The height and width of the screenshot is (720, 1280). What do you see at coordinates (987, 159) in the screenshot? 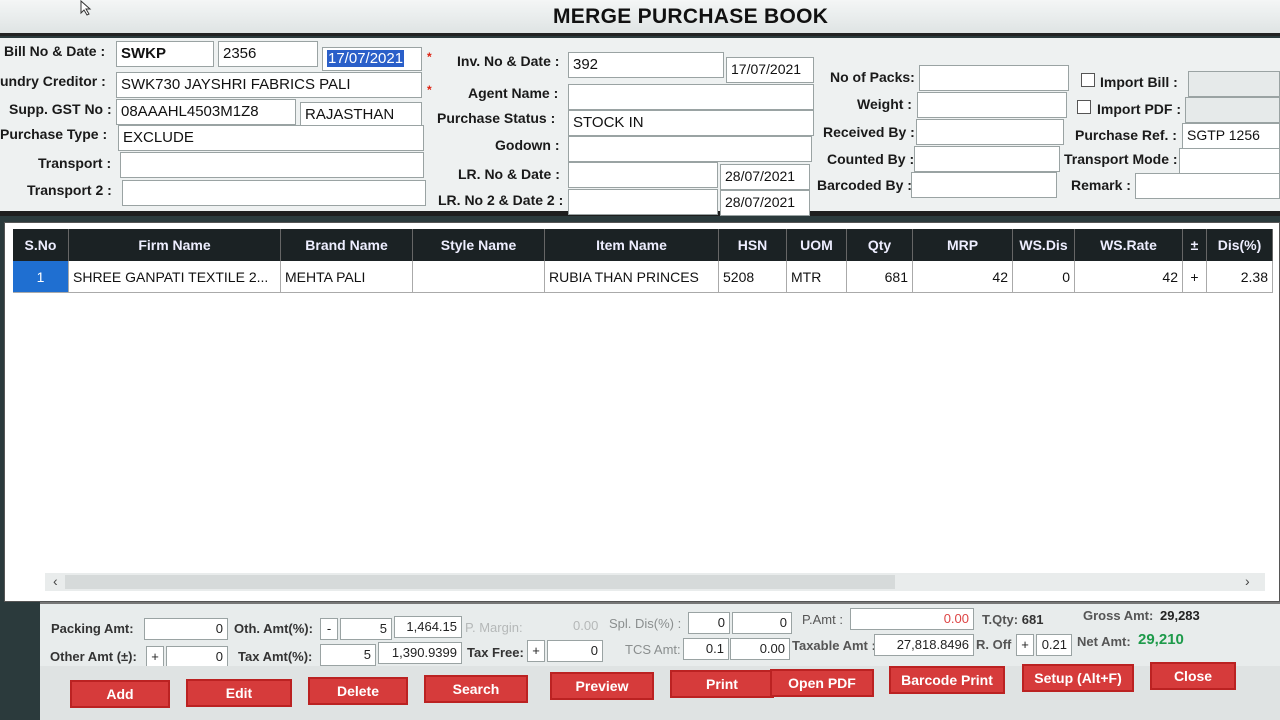
I see `counted-field` at bounding box center [987, 159].